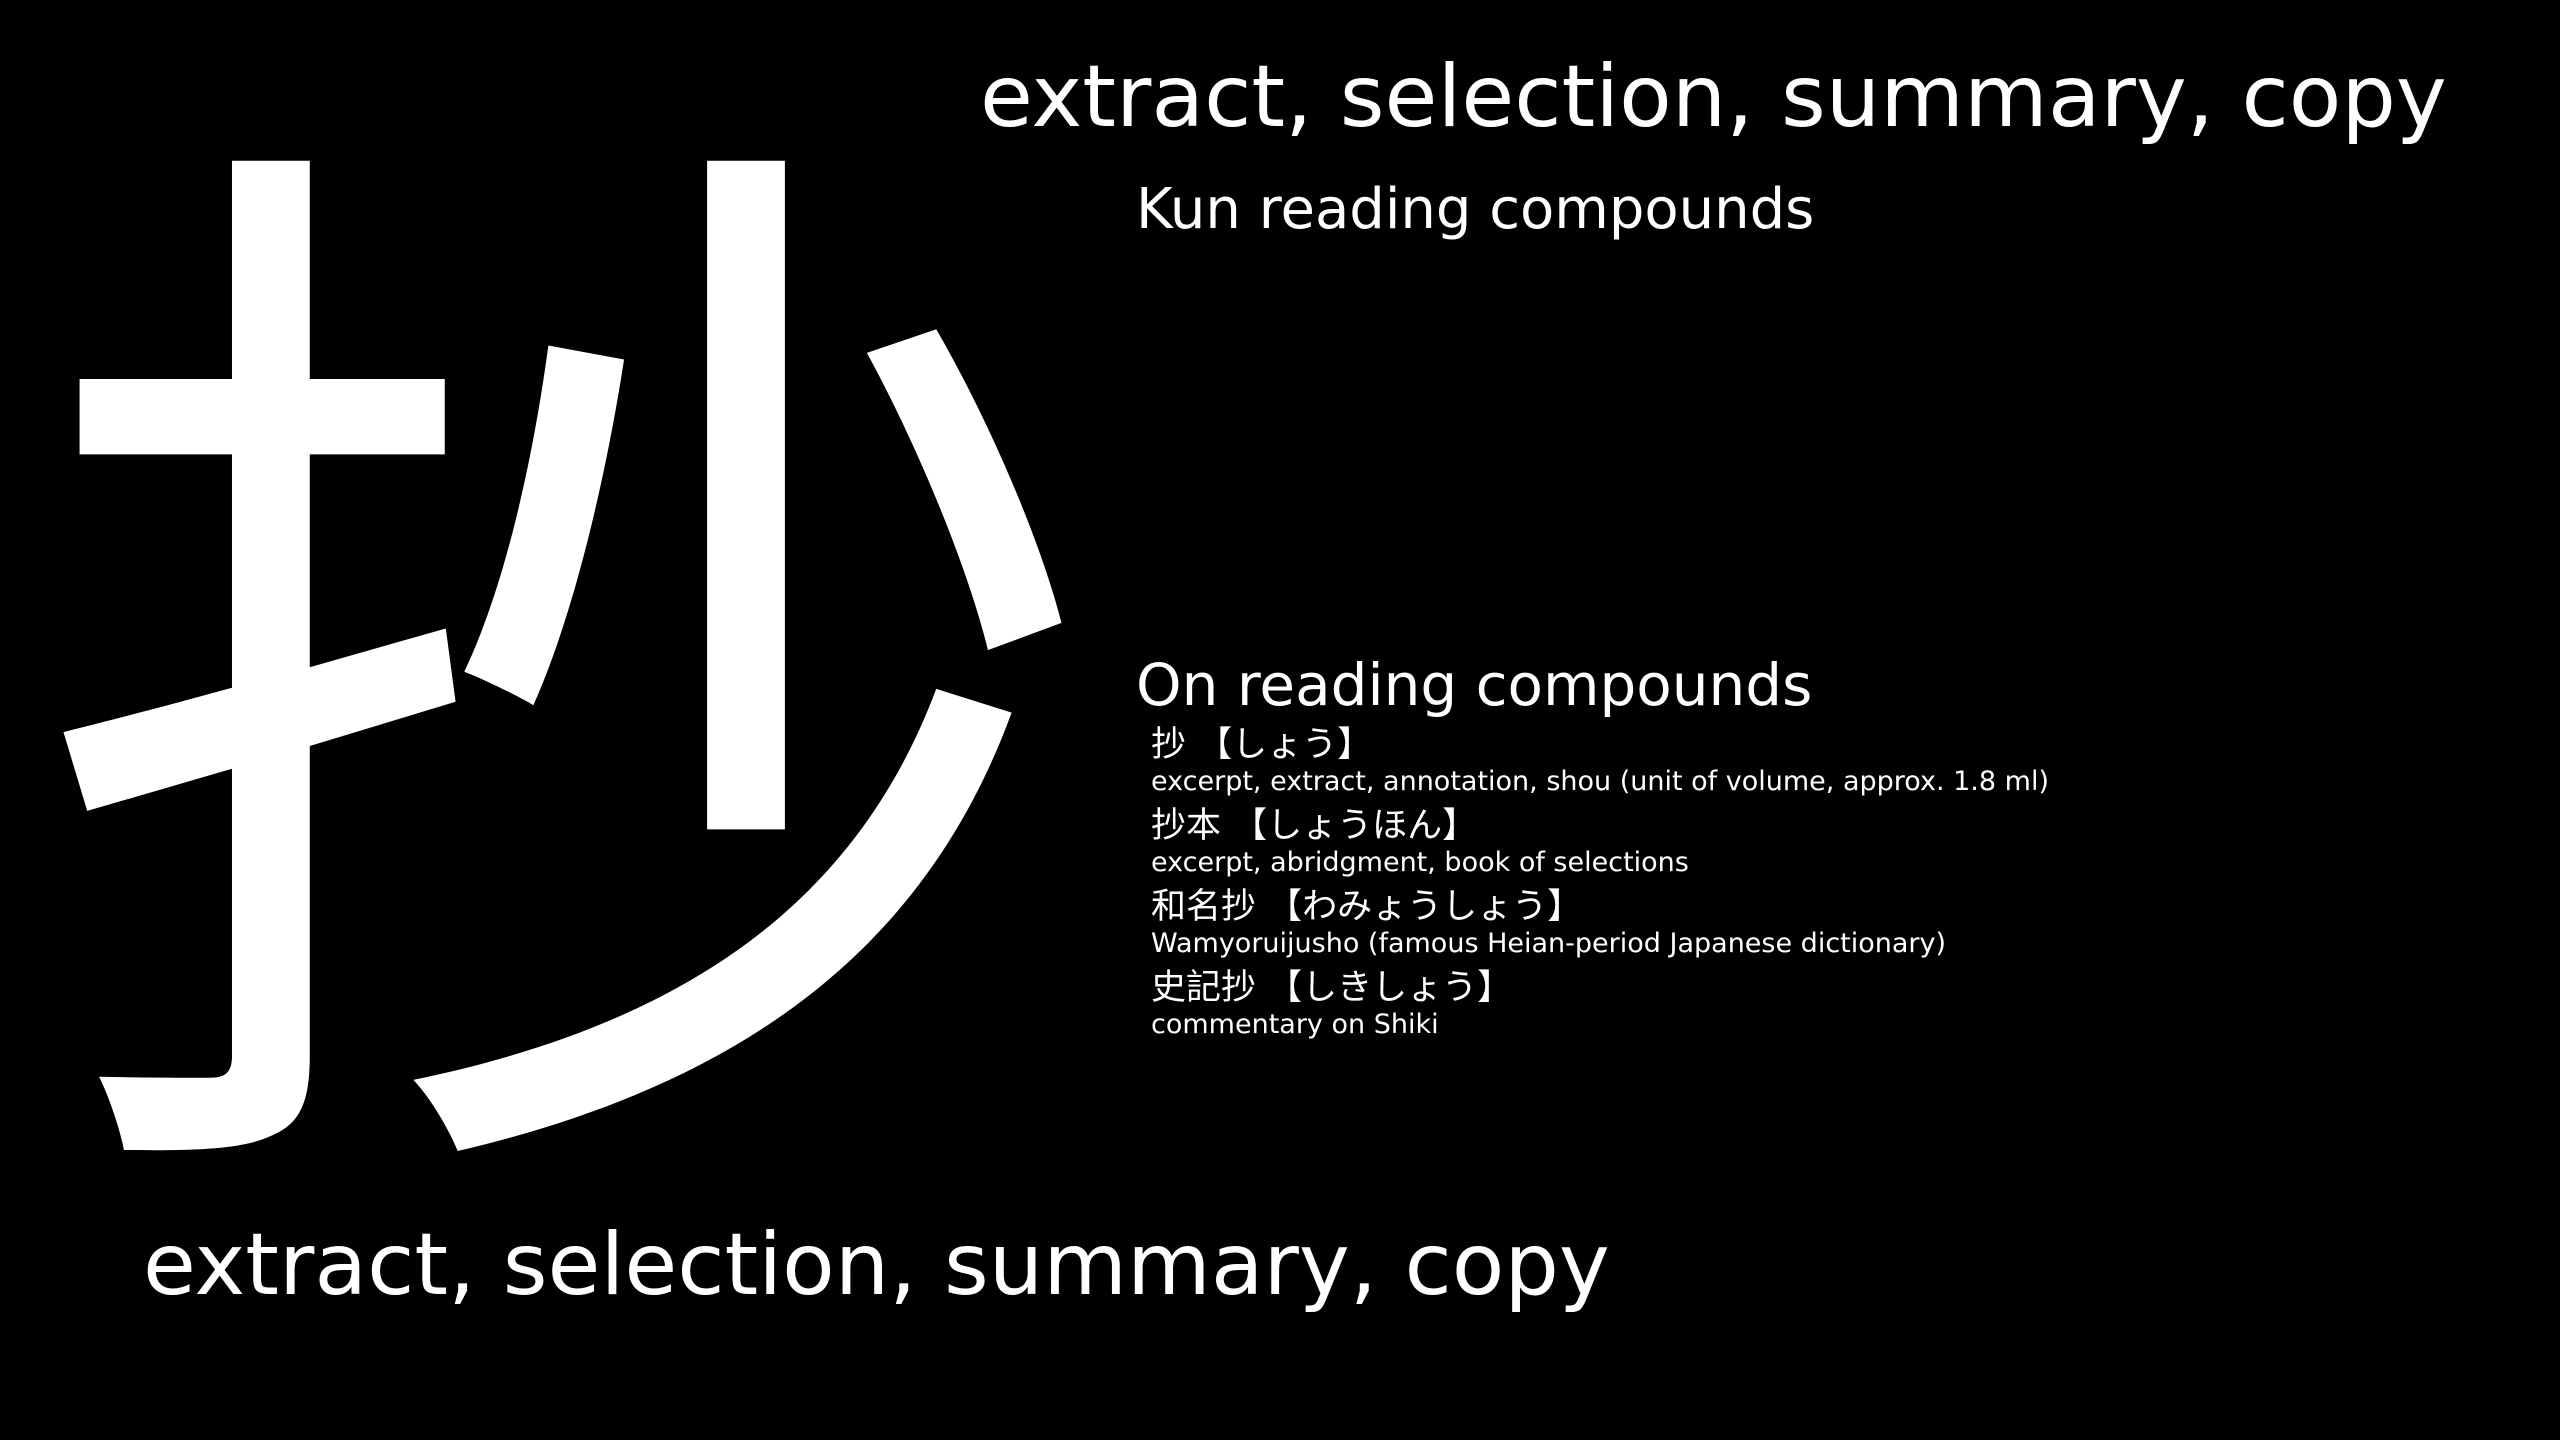  Describe the element at coordinates (1713, 97) in the screenshot. I see `meaning-heading-top: extract, selection, summary, copy` at that location.